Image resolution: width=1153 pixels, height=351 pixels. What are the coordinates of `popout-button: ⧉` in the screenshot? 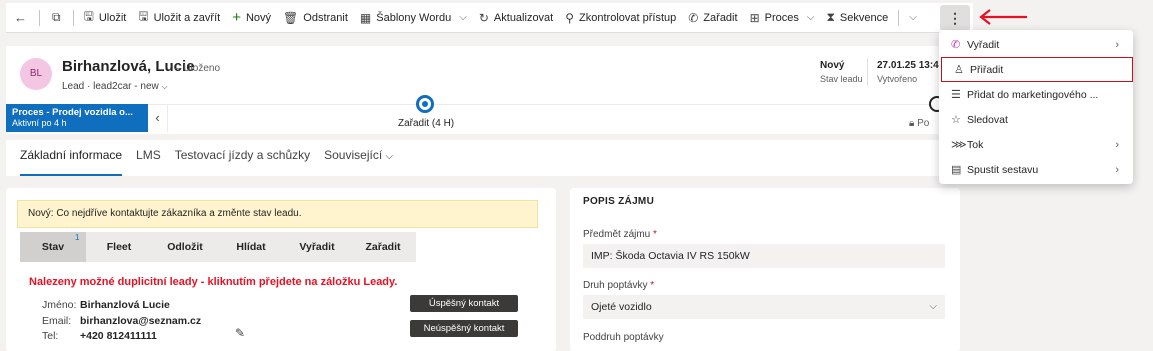 It's located at (56, 18).